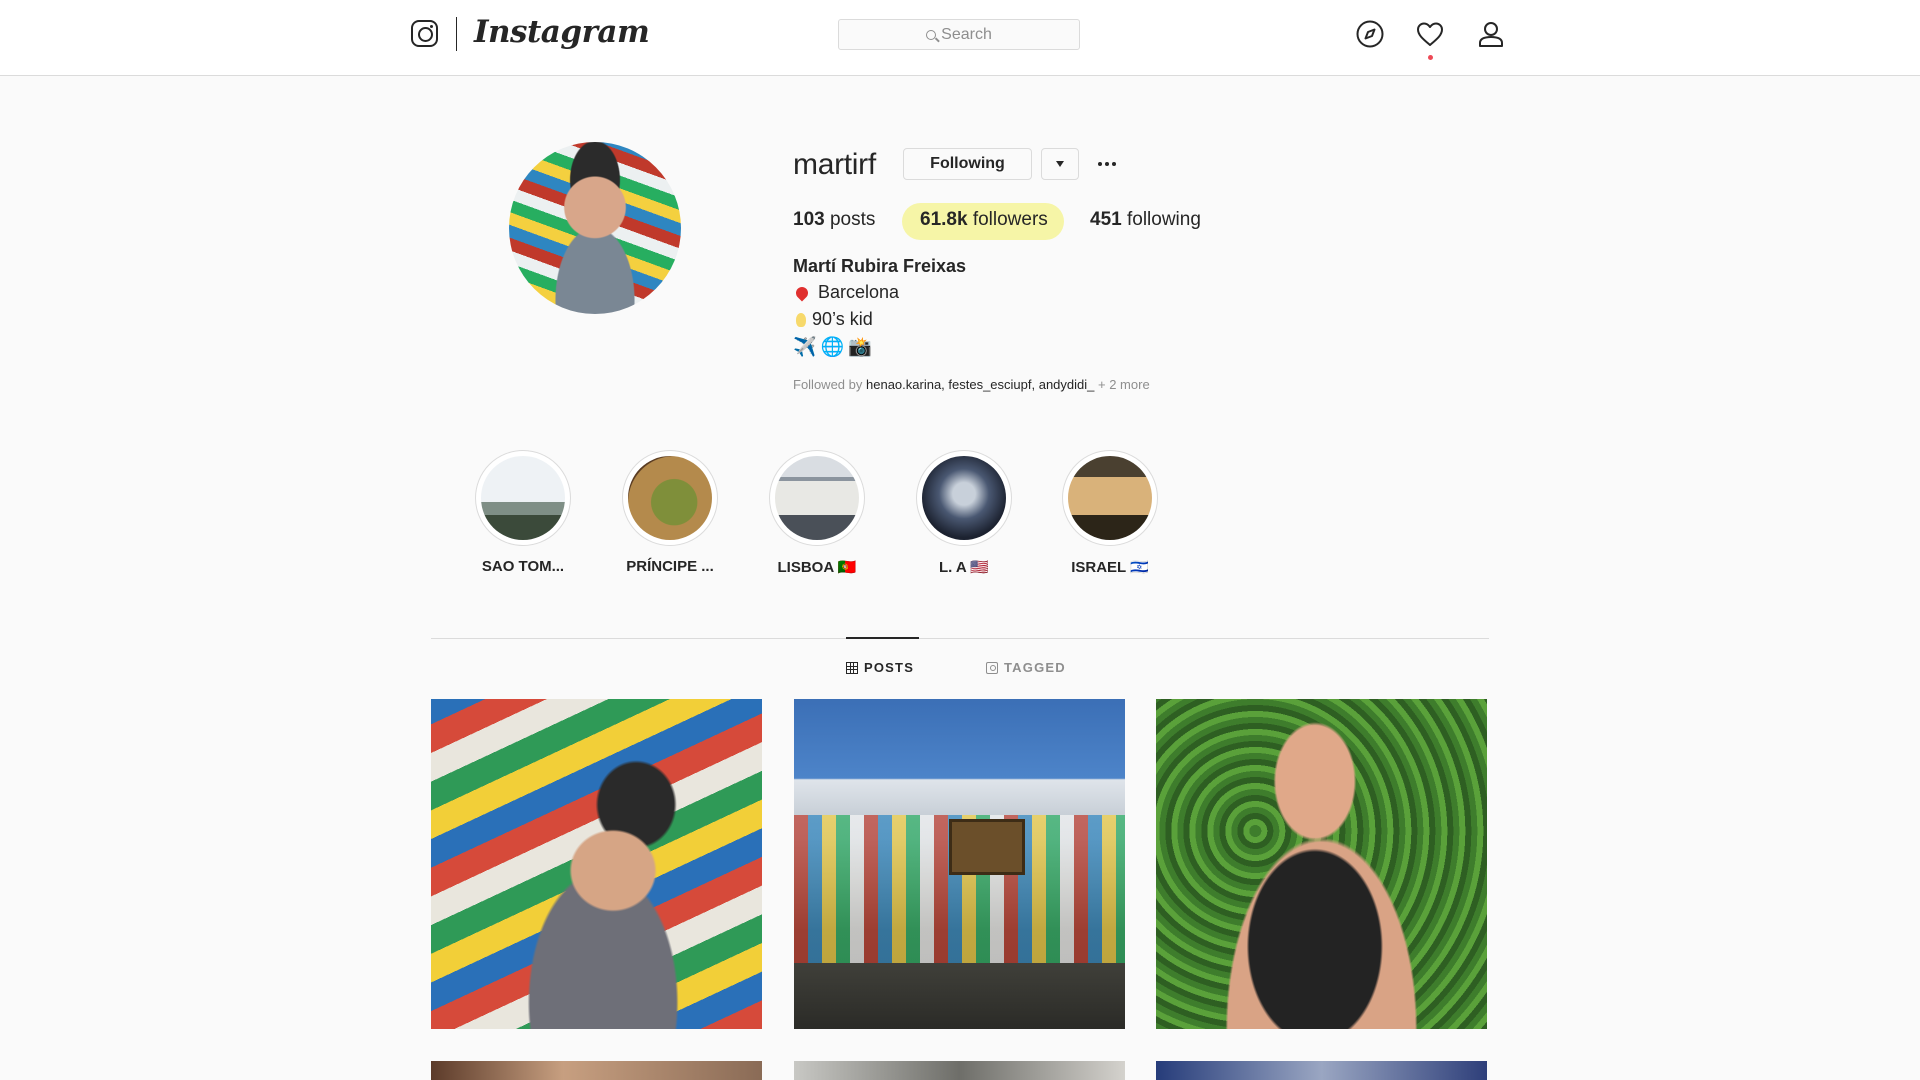 Image resolution: width=1920 pixels, height=1080 pixels. I want to click on suggested-dropdown-button, so click(1060, 164).